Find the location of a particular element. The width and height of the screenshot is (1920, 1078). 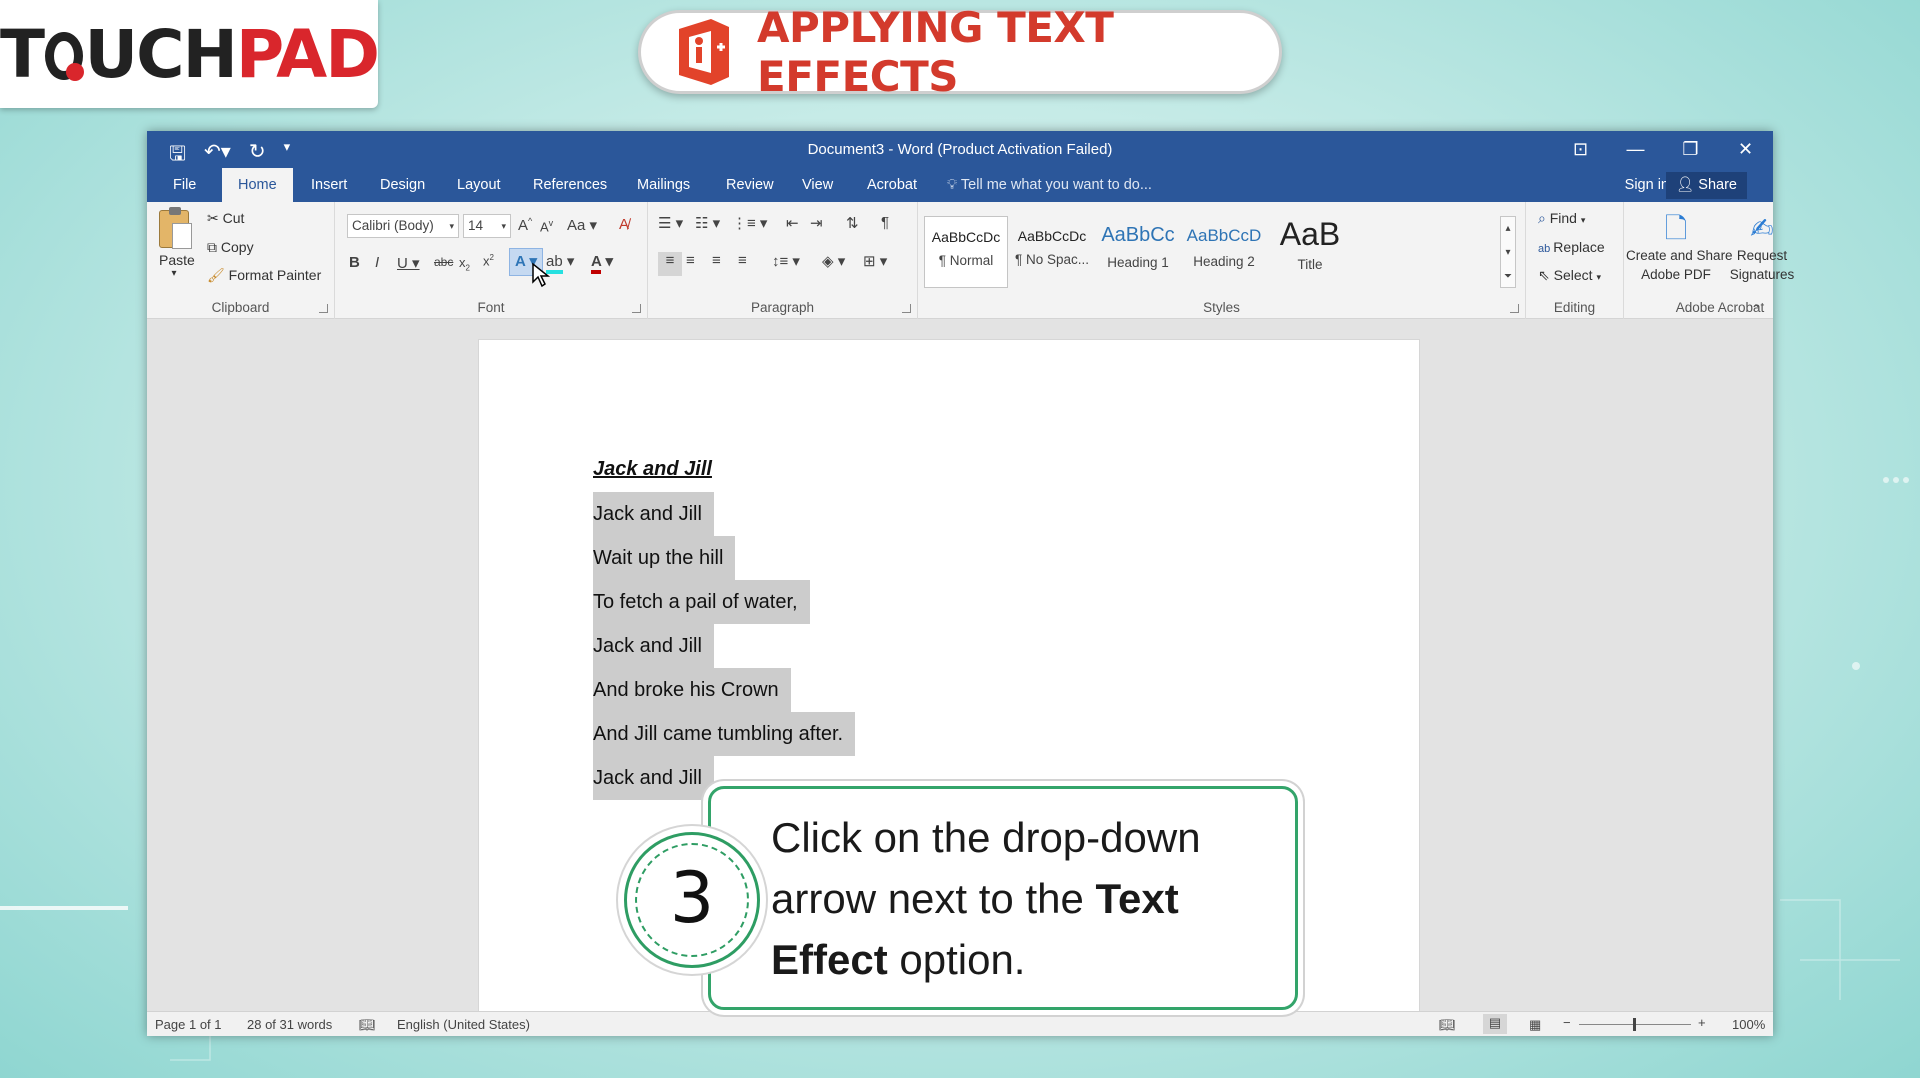

document-line: To fetch a pail of water, is located at coordinates (701, 602).